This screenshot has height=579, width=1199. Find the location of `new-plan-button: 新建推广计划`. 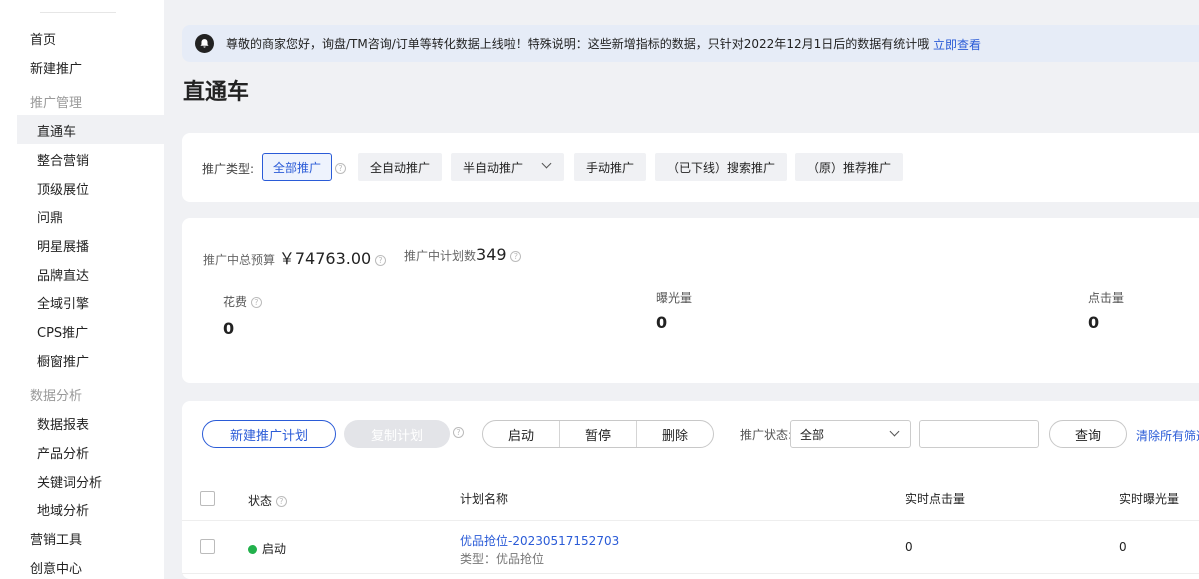

new-plan-button: 新建推广计划 is located at coordinates (269, 434).